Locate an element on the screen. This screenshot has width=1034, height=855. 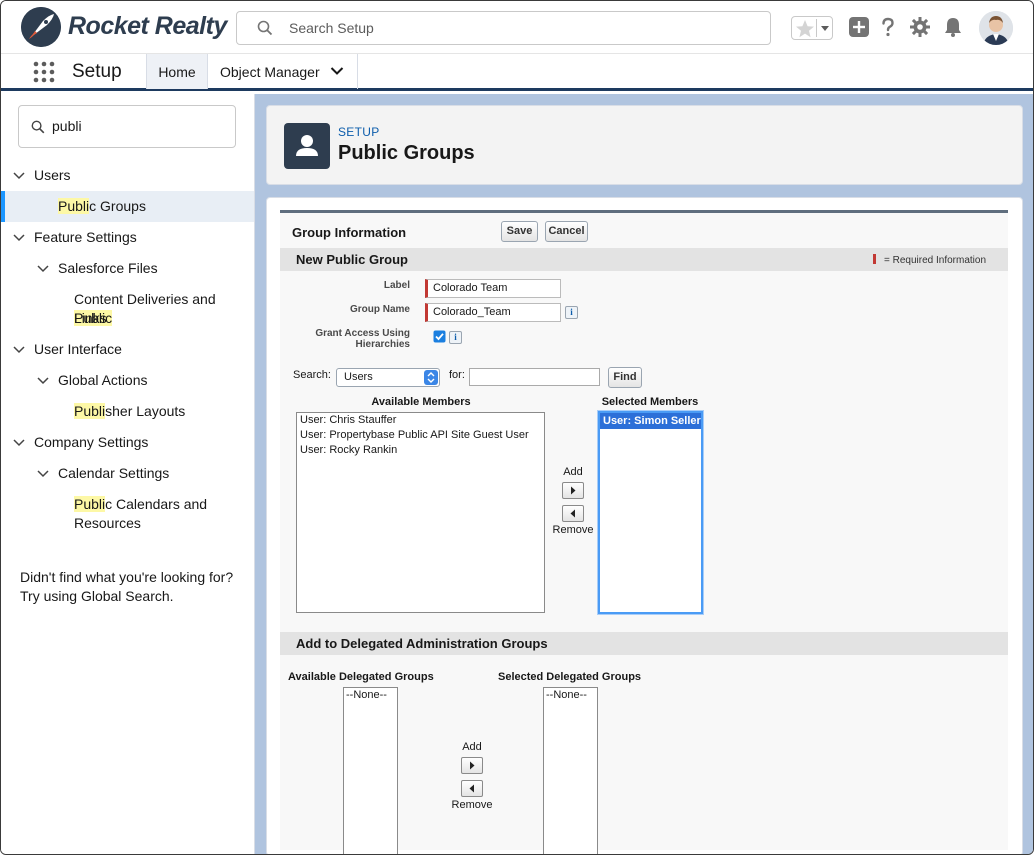
star-icon is located at coordinates (805, 29).